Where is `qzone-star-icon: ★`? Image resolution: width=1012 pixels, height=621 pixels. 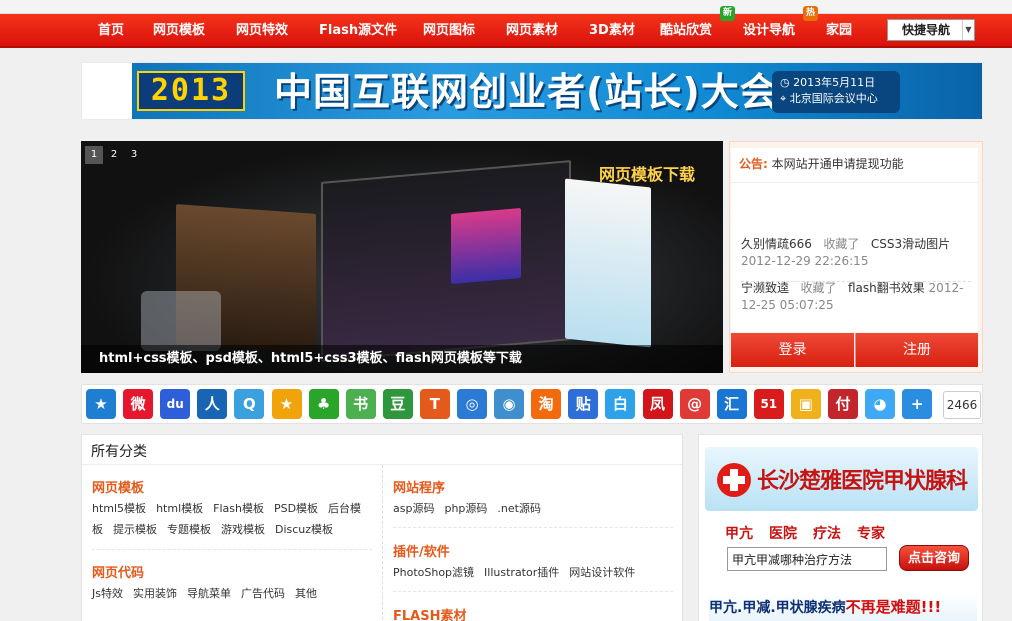
qzone-star-icon: ★ is located at coordinates (101, 404).